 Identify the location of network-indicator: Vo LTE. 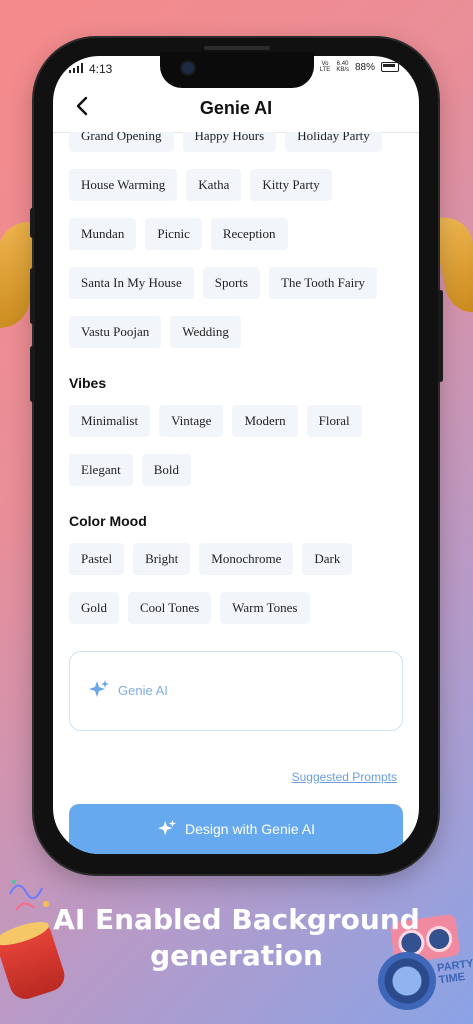
(325, 67).